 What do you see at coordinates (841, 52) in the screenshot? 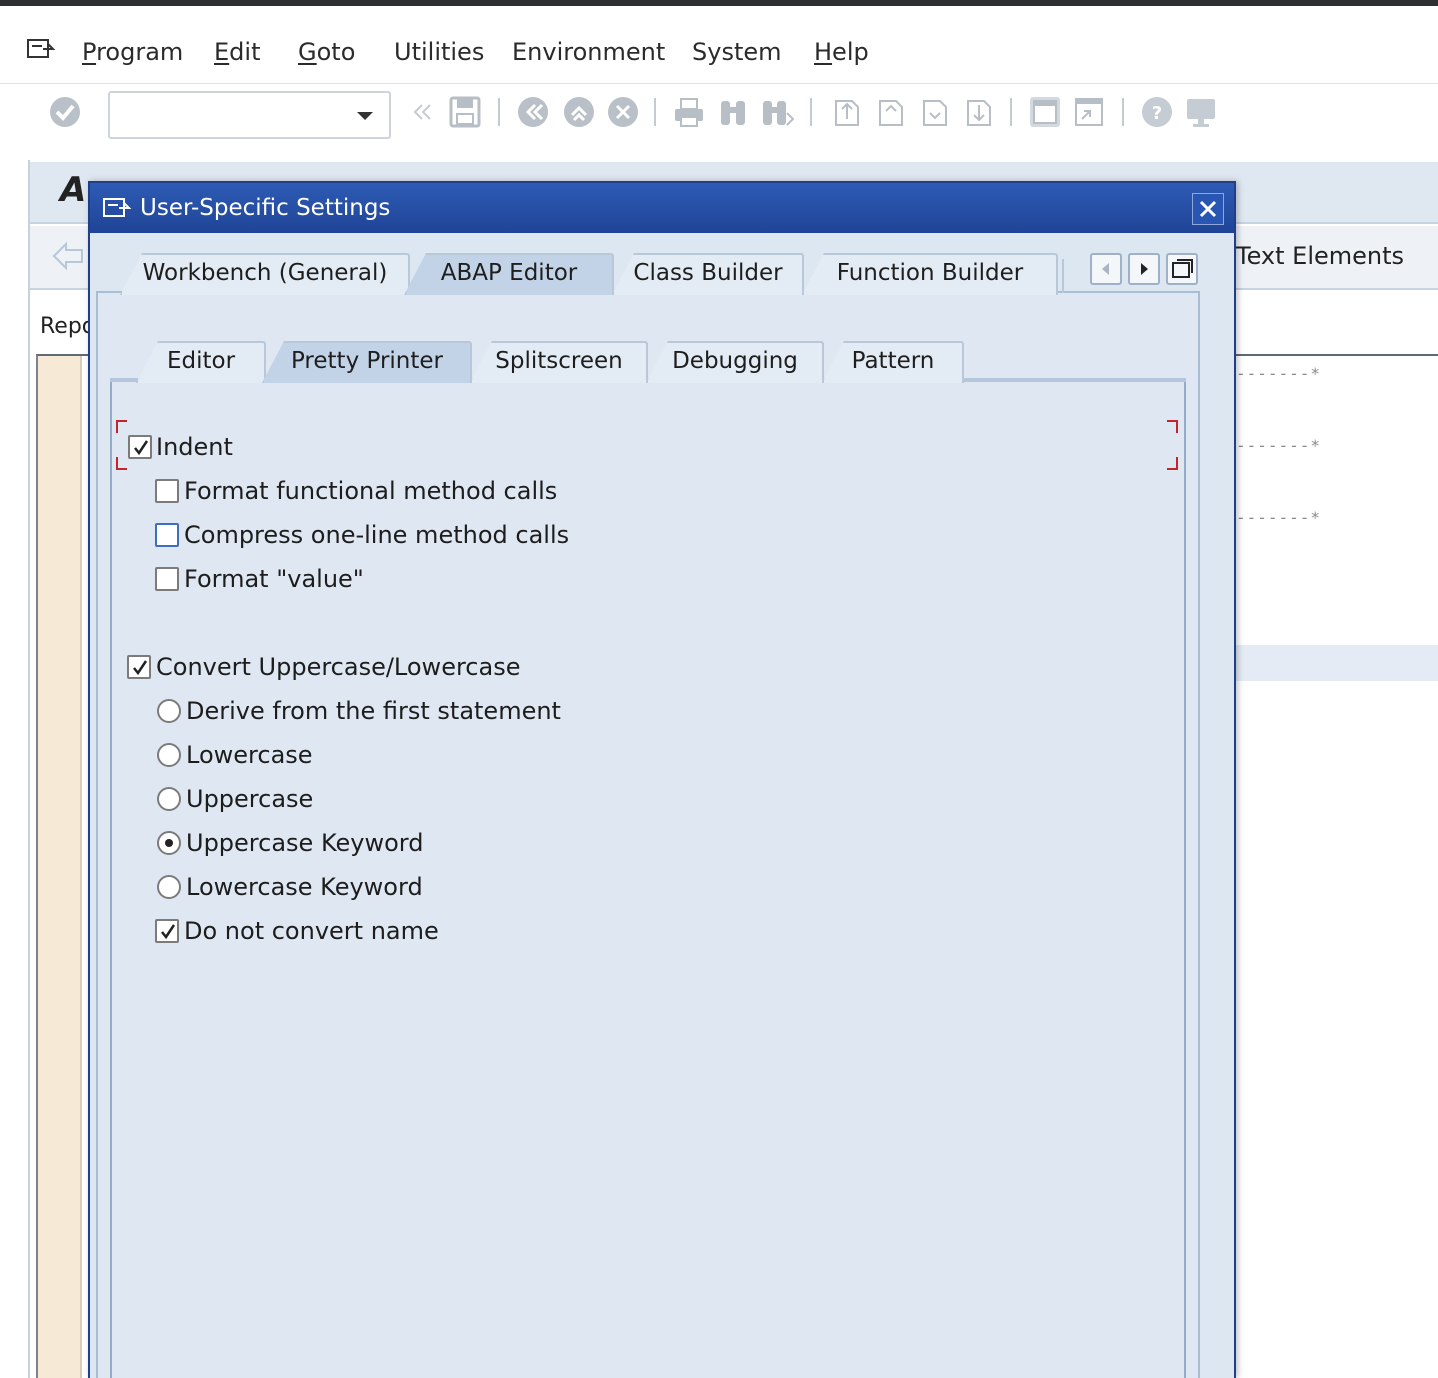
I see `menu-help: Help` at bounding box center [841, 52].